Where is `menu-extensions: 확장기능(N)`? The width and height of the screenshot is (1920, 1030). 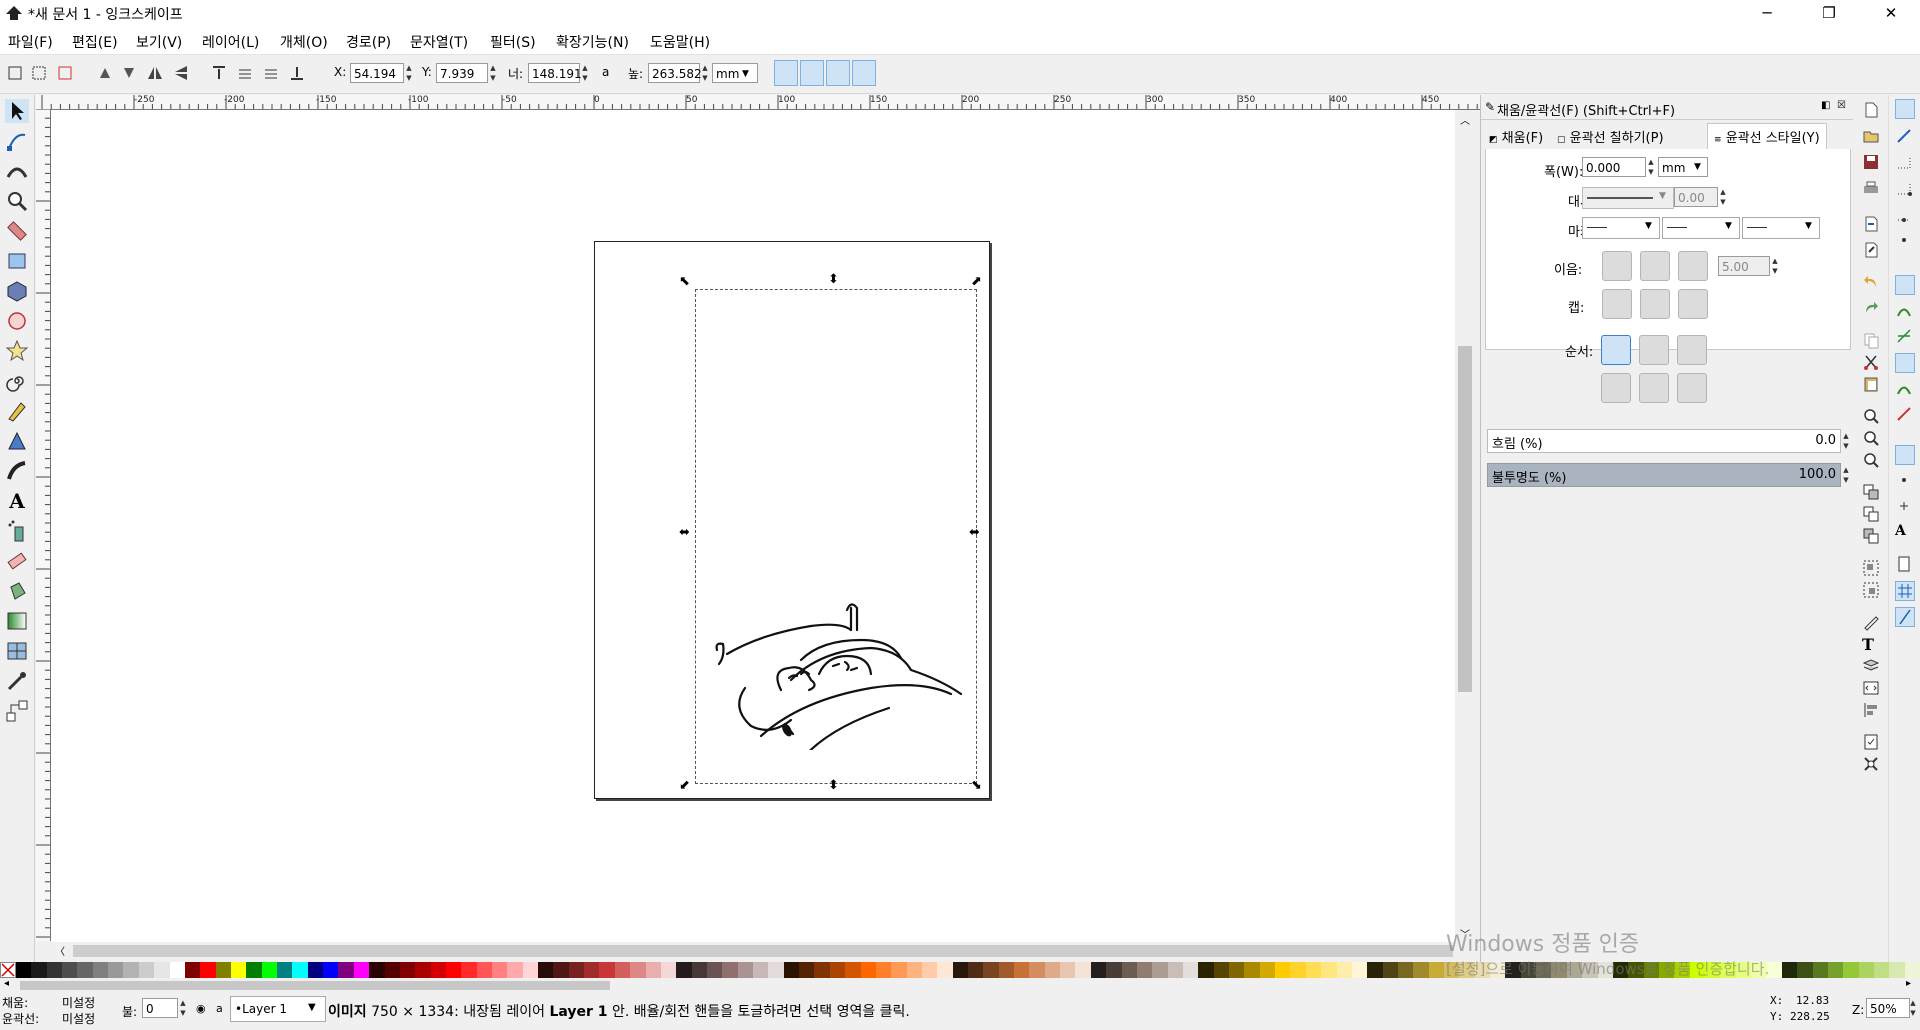 menu-extensions: 확장기능(N) is located at coordinates (592, 42).